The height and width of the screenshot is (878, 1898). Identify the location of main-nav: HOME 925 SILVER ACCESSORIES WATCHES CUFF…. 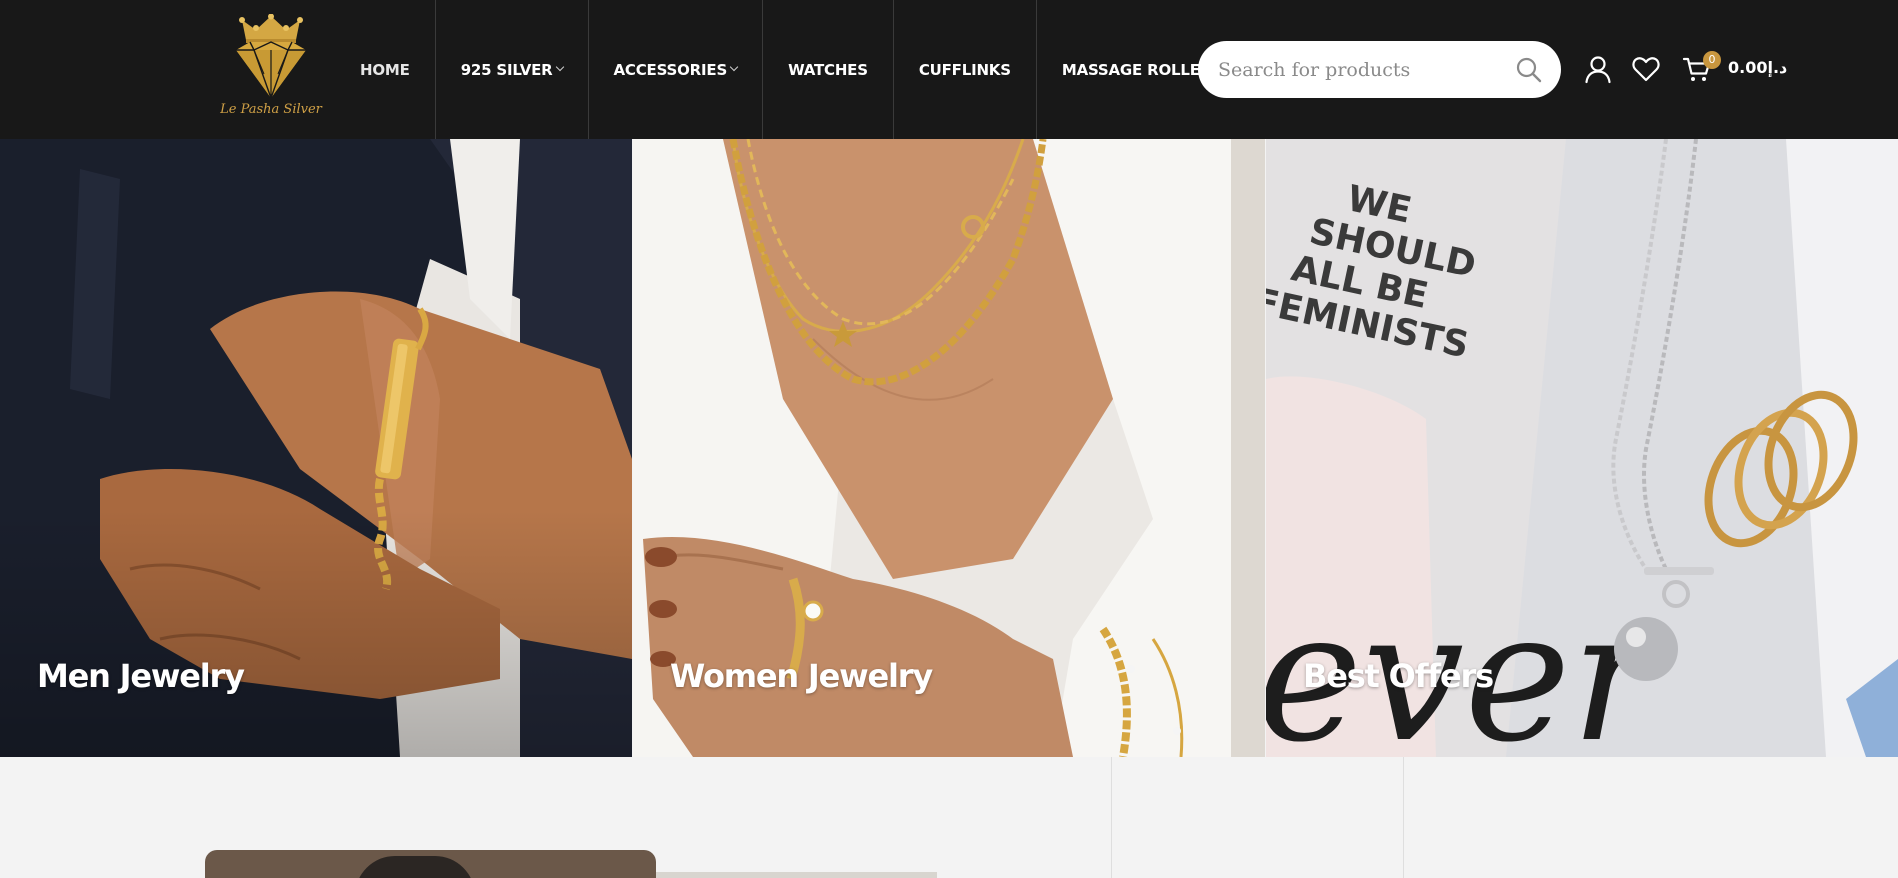
(785, 69).